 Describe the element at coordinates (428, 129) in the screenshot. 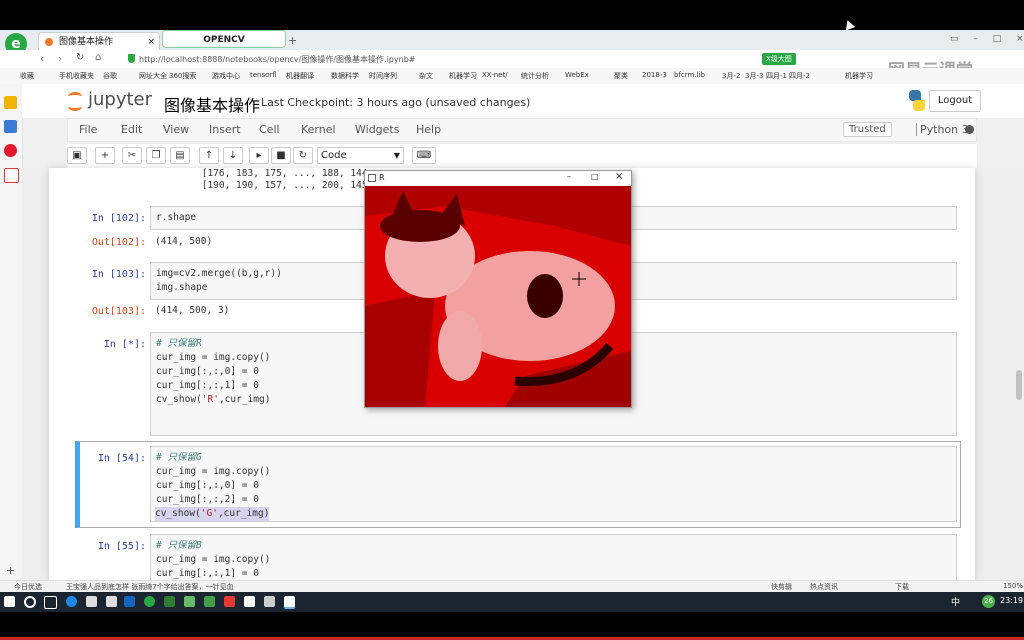

I see `menu-help: Help` at that location.